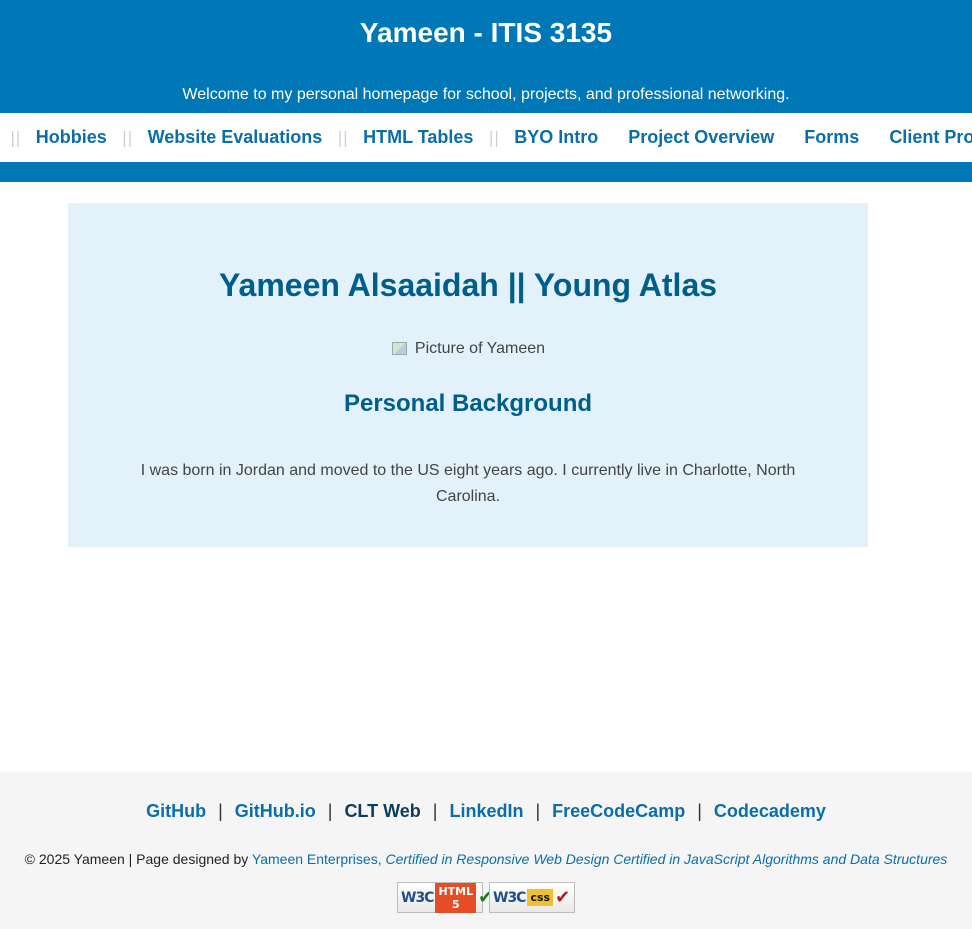 This screenshot has width=972, height=929. I want to click on footer-link-codecademy: Codecademy, so click(770, 811).